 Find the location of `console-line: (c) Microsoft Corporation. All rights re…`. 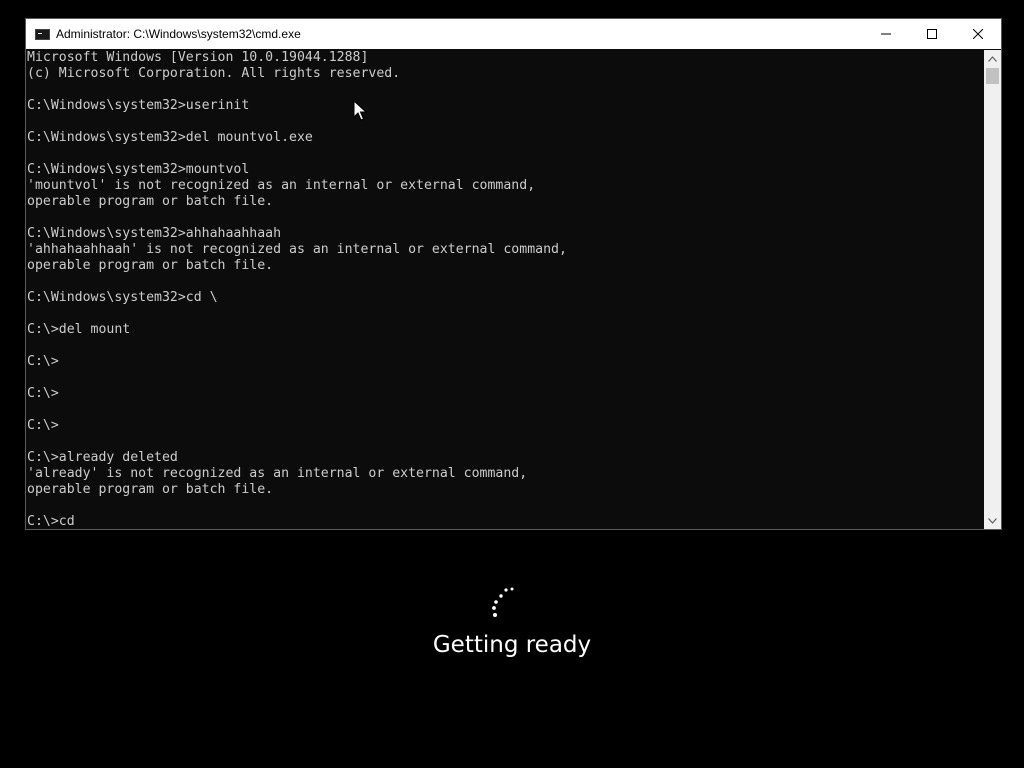

console-line: (c) Microsoft Corporation. All rights re… is located at coordinates (214, 73).